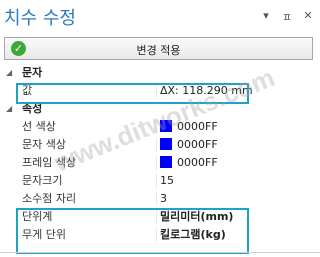 The width and height of the screenshot is (320, 257). I want to click on panel-title: 치수 수정, so click(40, 18).